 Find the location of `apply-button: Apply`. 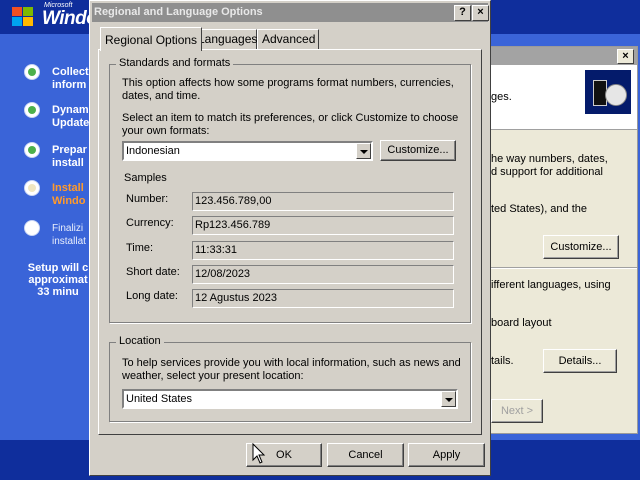

apply-button: Apply is located at coordinates (446, 455).